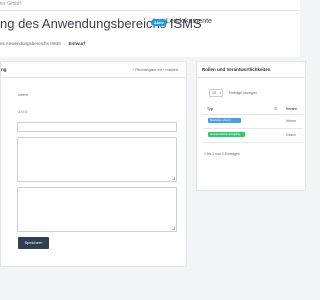 The width and height of the screenshot is (320, 300). I want to click on document-type-label: Leitdokumente, so click(189, 21).